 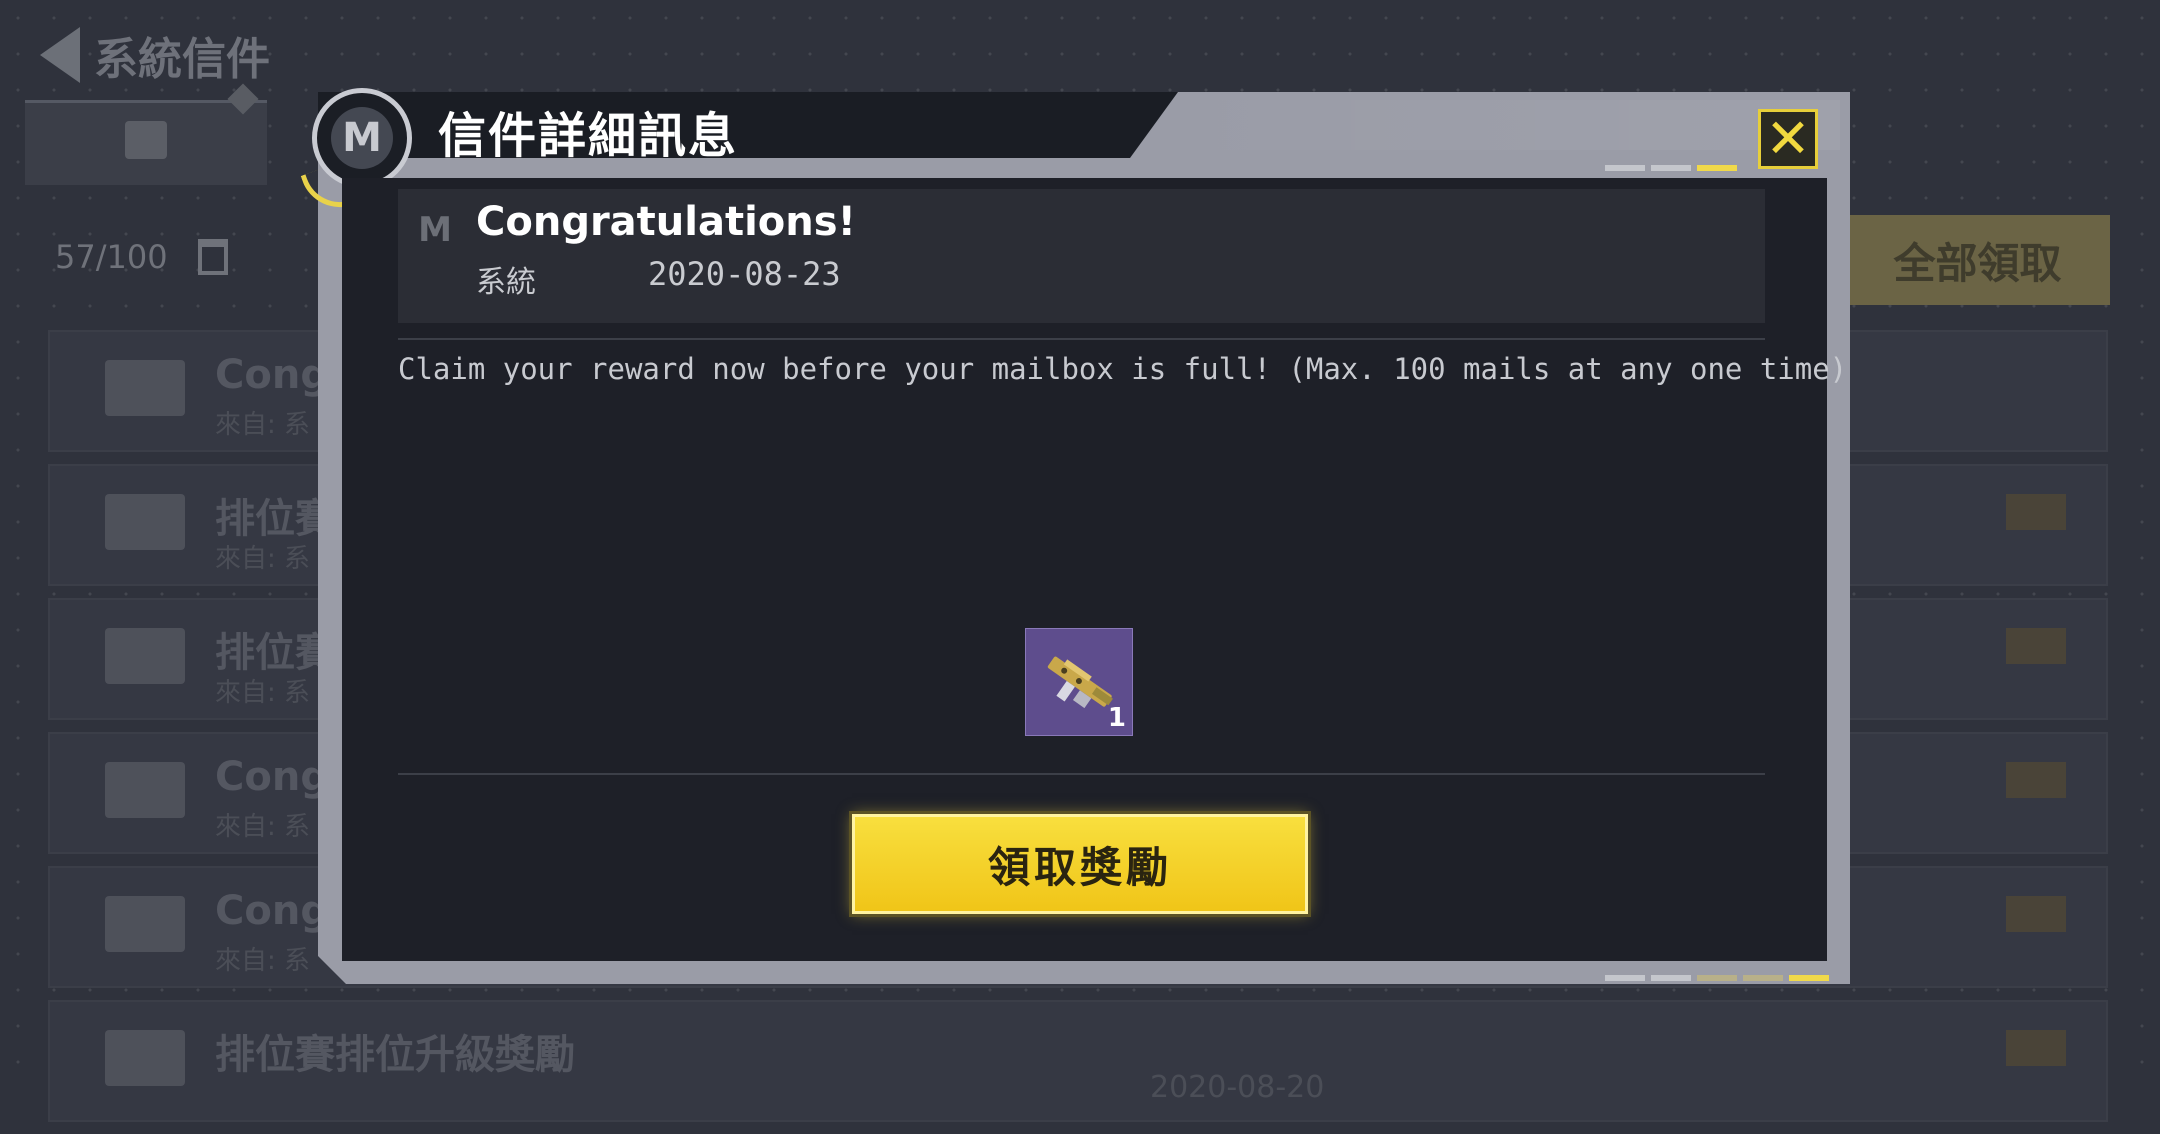 I want to click on top-indicator, so click(x=1671, y=168).